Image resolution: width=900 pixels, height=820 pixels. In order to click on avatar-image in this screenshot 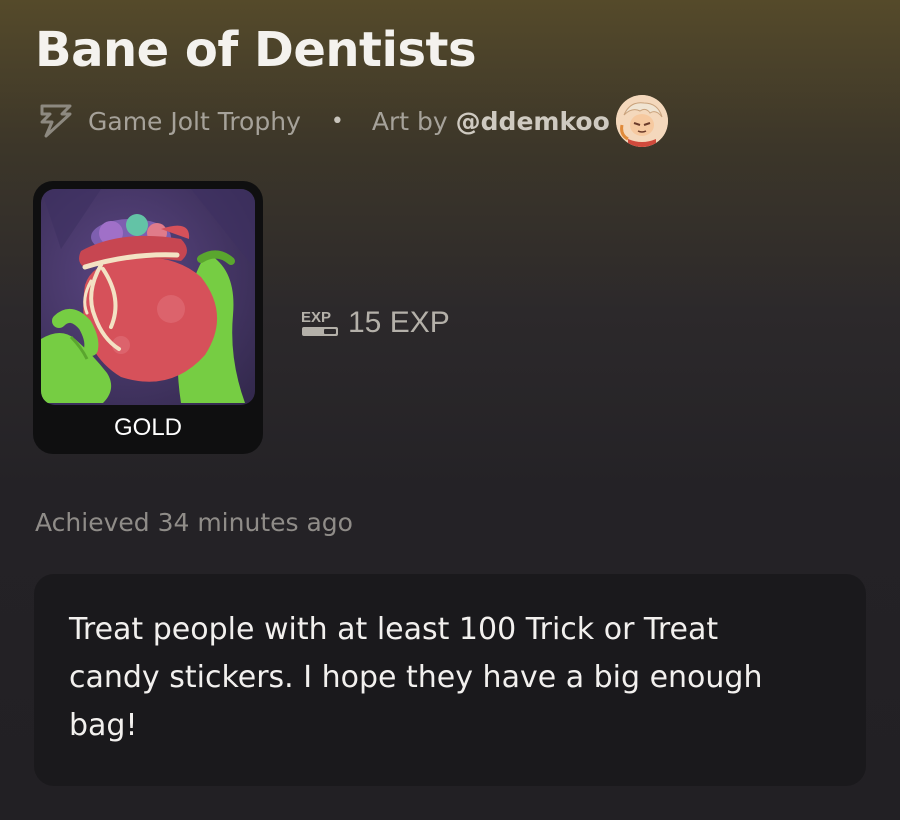, I will do `click(641, 121)`.